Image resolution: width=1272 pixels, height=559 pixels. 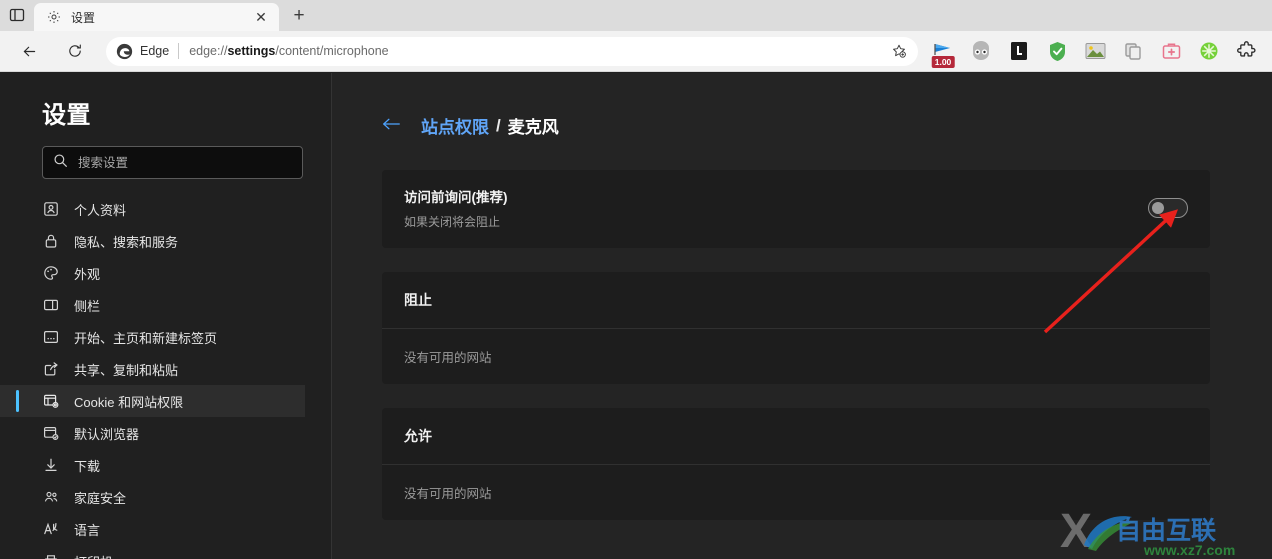 I want to click on lastpass-extension-icon, so click(x=1019, y=51).